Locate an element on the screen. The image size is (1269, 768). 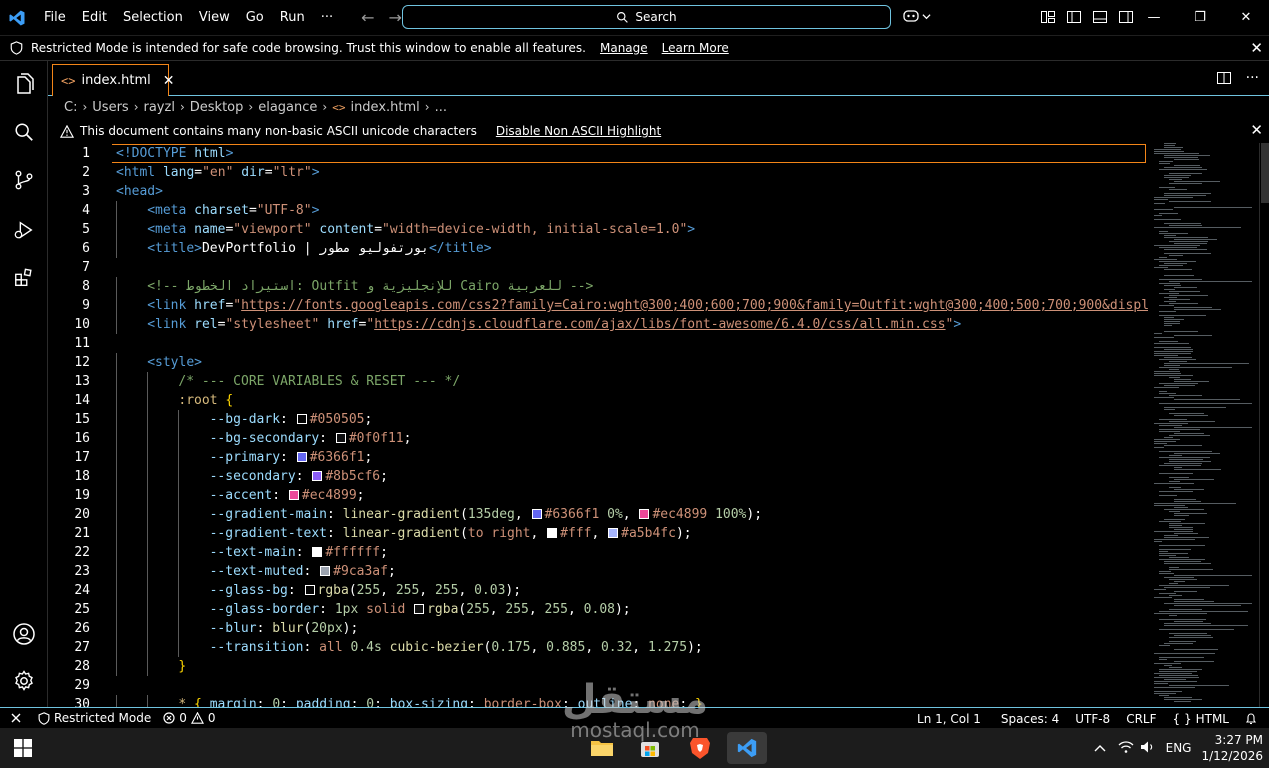
remote-indicator-icon is located at coordinates (16, 718).